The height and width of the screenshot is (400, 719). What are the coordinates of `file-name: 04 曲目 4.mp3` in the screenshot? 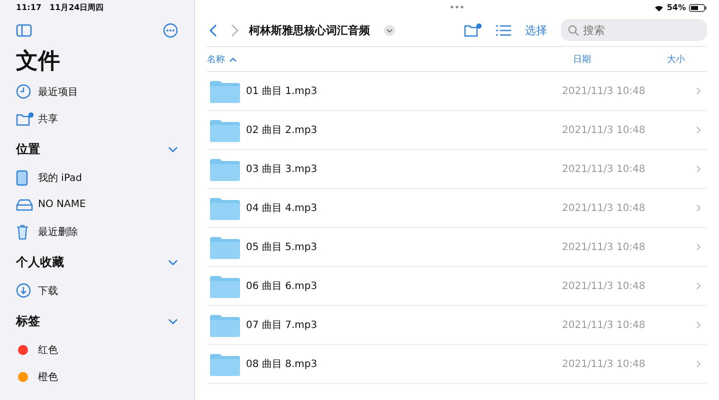 It's located at (282, 208).